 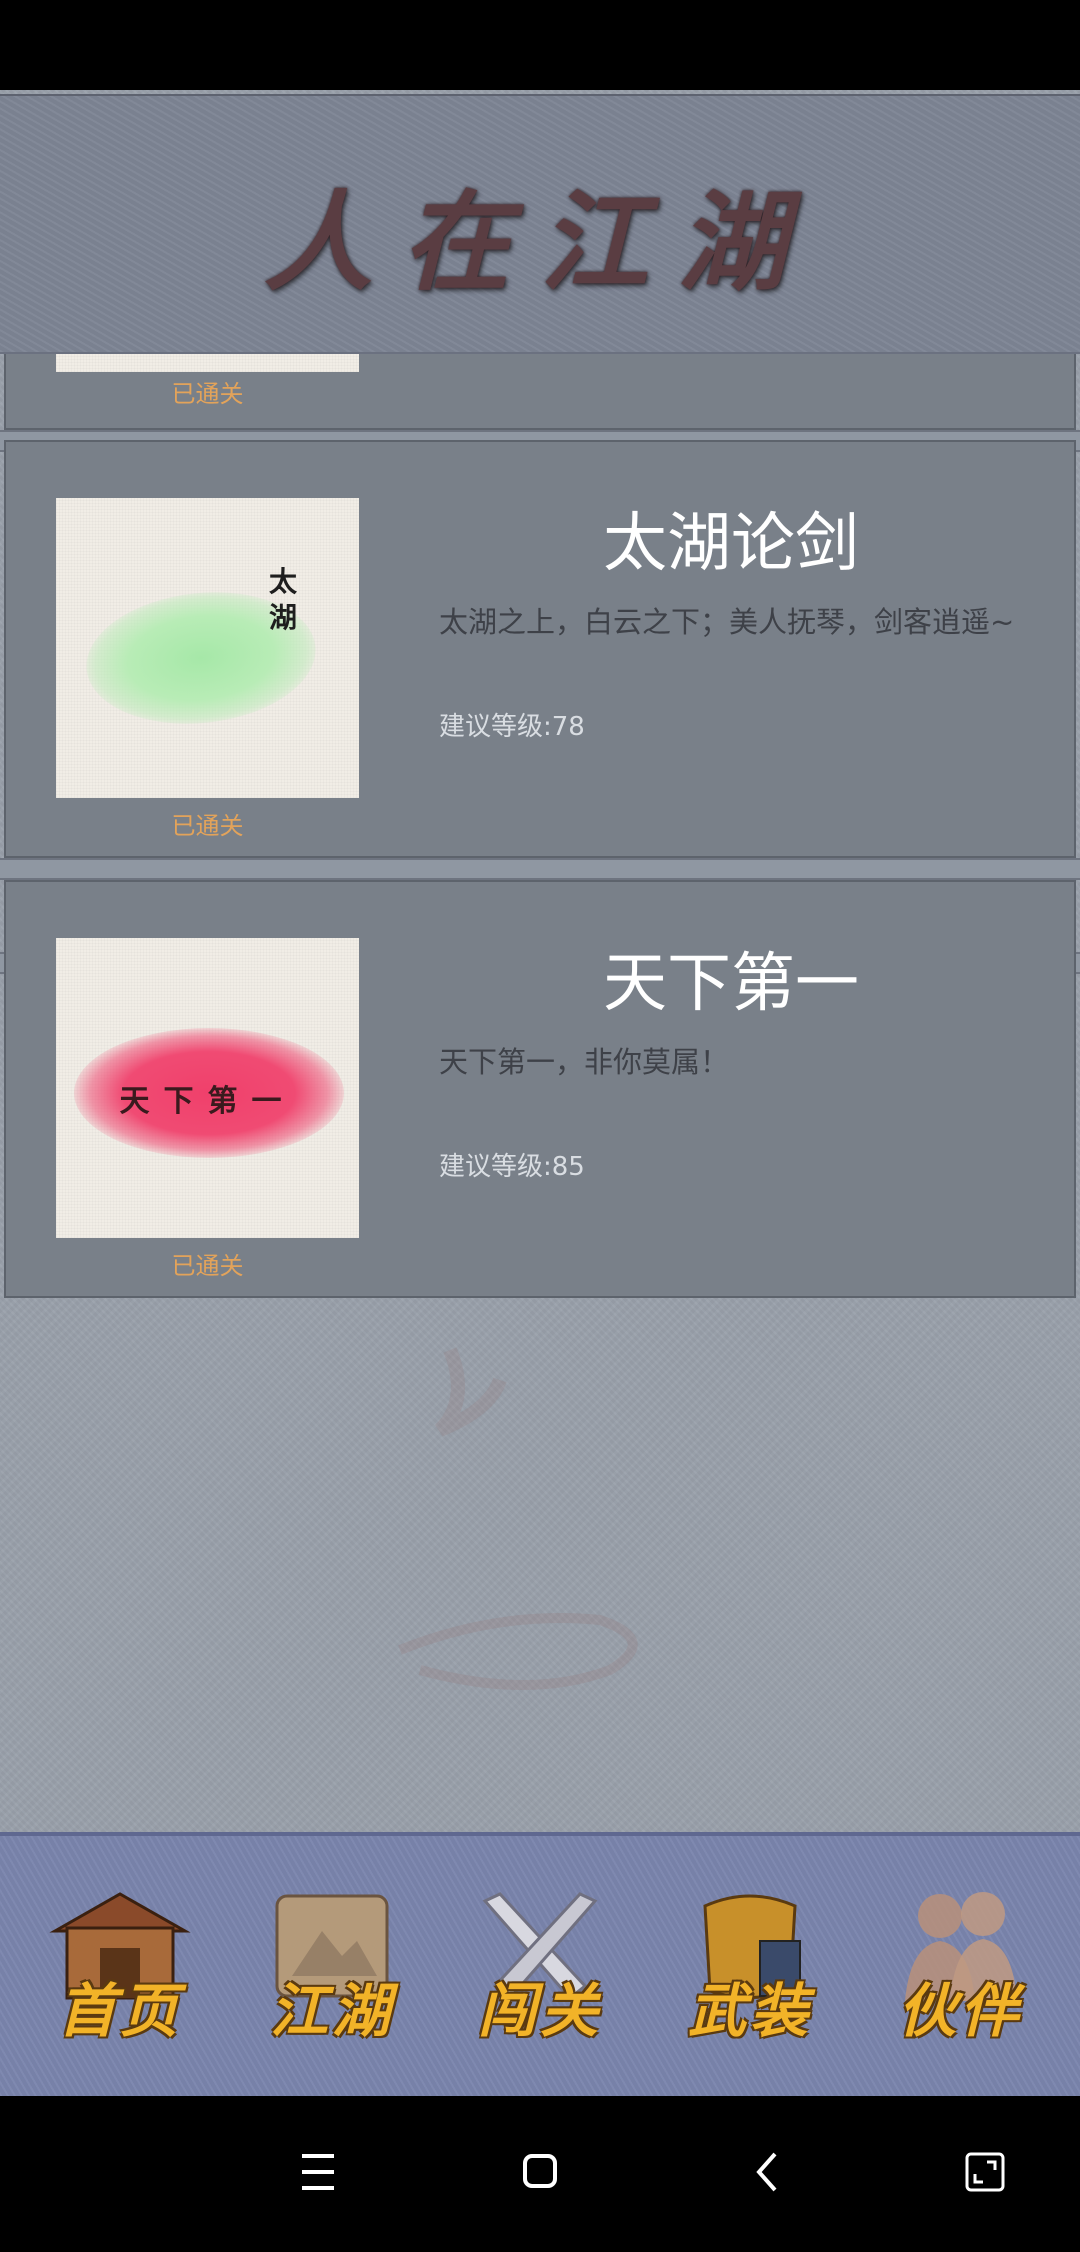 I want to click on stage-title: 天下第一, so click(x=731, y=984).